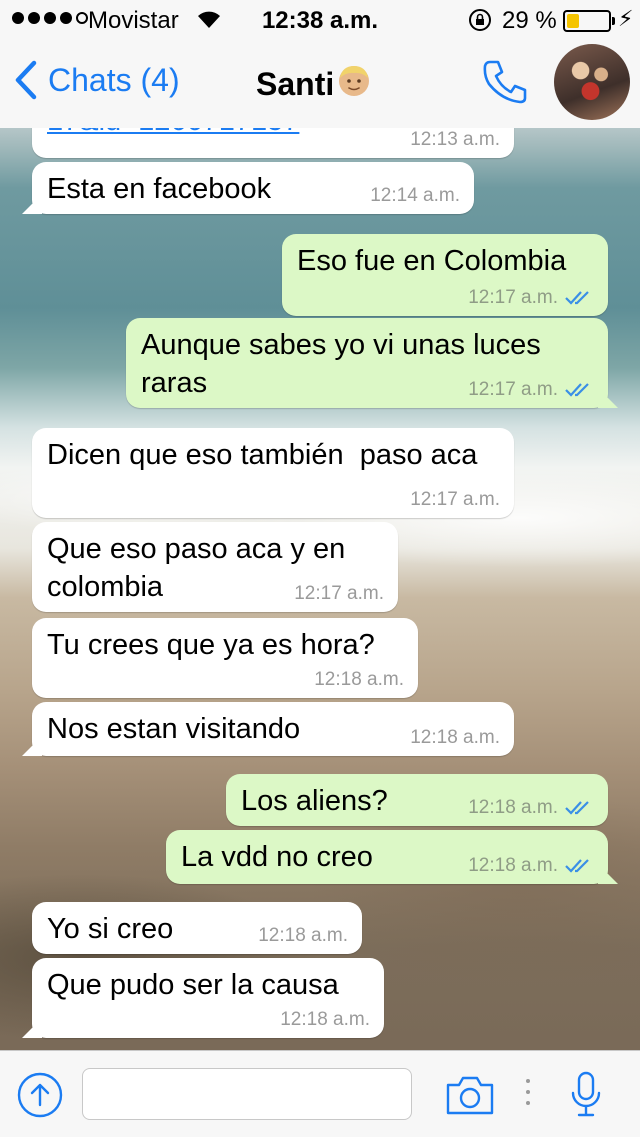 This screenshot has width=640, height=1137. I want to click on message-bubble-incoming: Nos estan visitando 12:18 a.m., so click(273, 729).